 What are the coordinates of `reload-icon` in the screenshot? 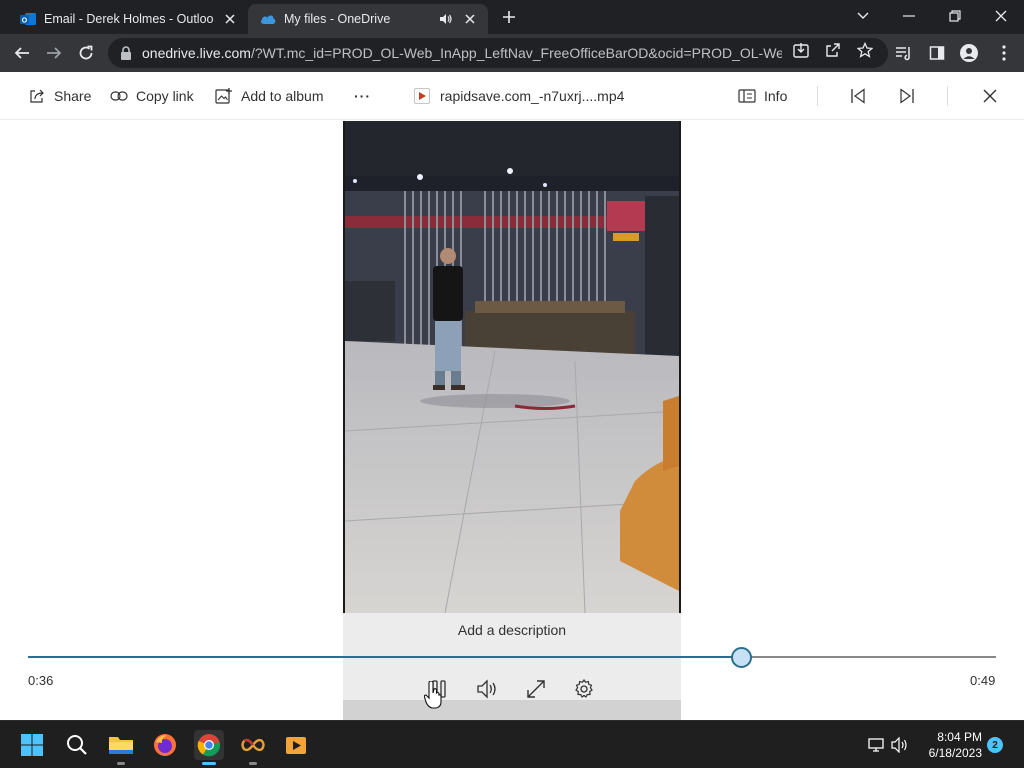 It's located at (86, 53).